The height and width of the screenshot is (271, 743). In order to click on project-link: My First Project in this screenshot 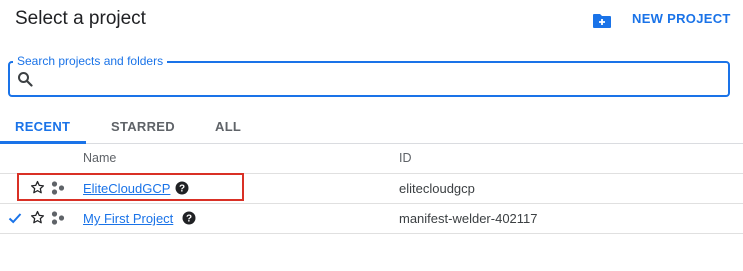, I will do `click(128, 218)`.